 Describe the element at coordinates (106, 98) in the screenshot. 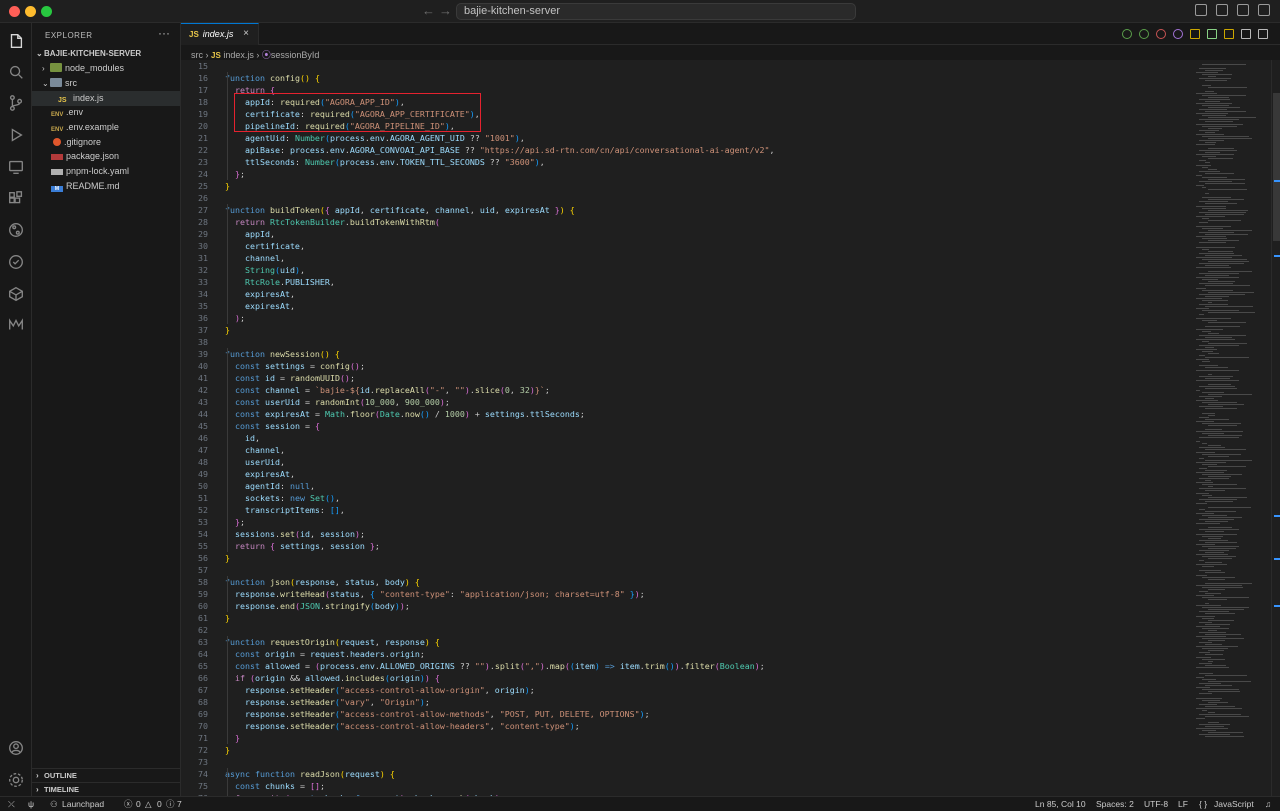

I see `tree-item-index-js: JS index.js` at that location.